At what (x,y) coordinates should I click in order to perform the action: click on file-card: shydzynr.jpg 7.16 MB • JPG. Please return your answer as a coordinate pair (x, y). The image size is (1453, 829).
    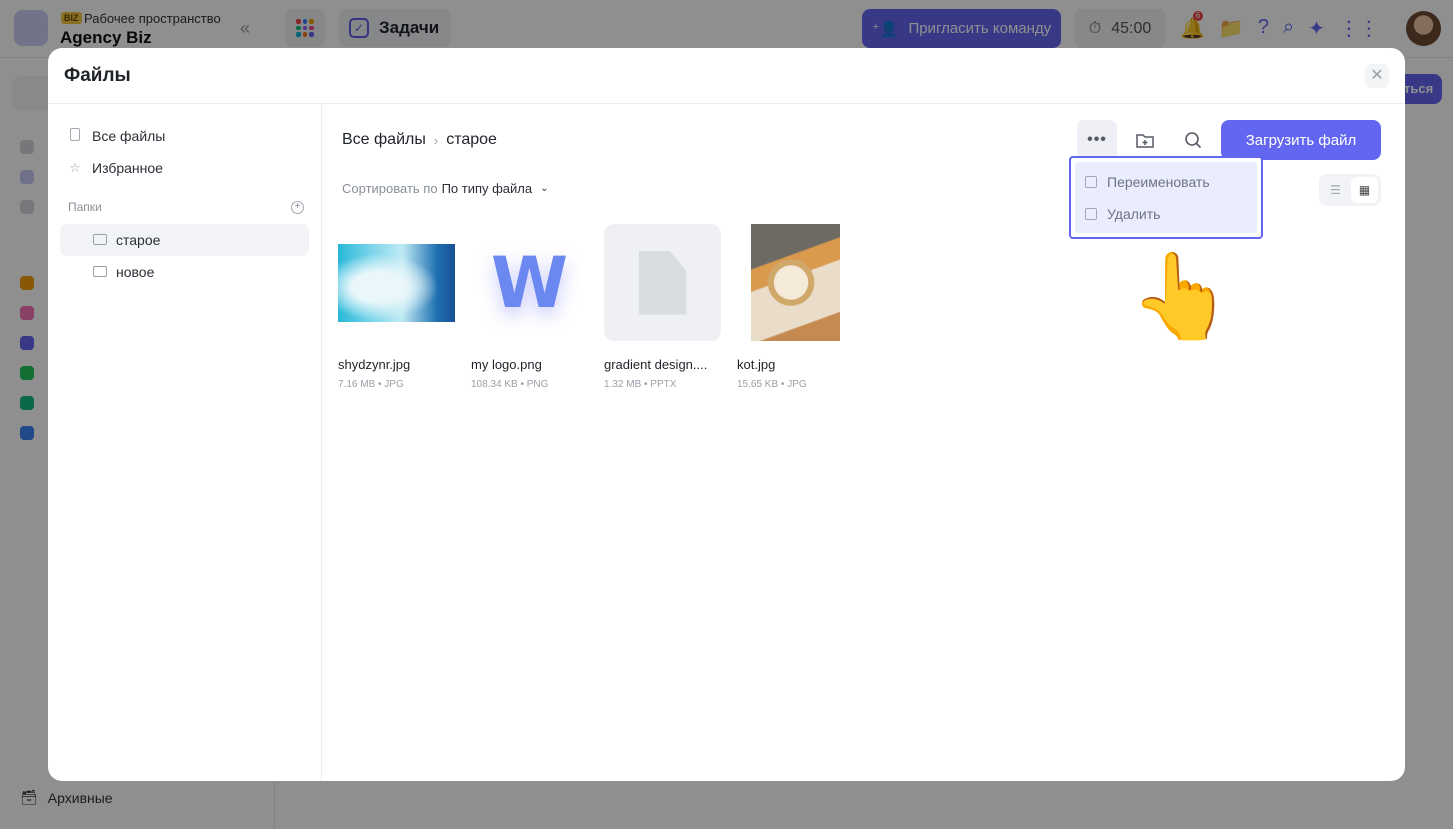
    Looking at the image, I should click on (396, 307).